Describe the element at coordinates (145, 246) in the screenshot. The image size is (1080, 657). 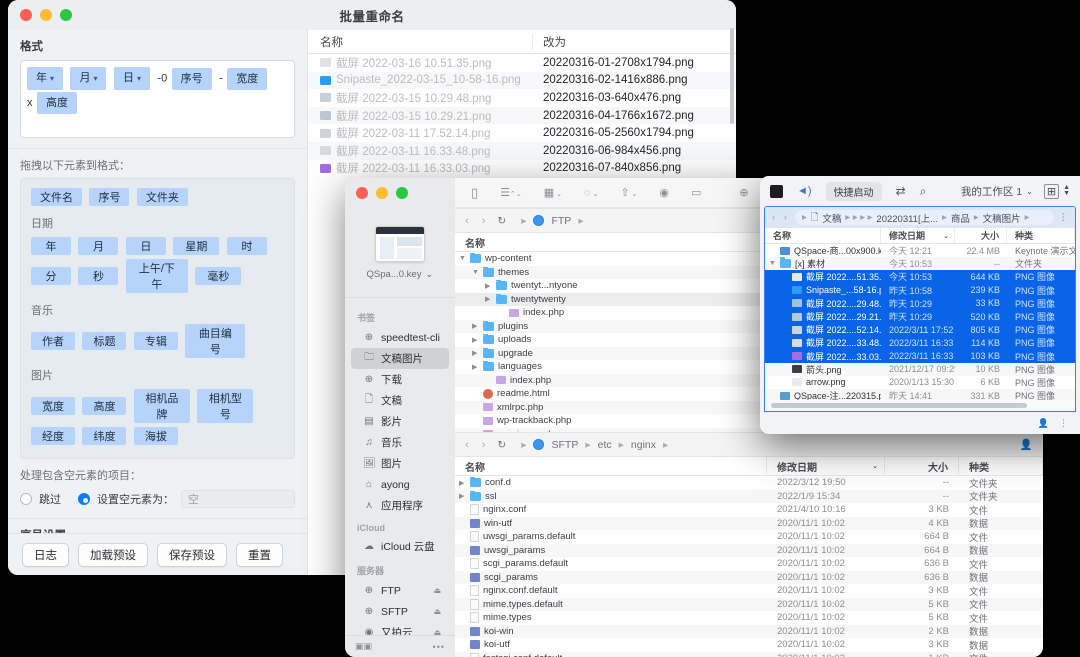
I see `token-date-day: 日` at that location.